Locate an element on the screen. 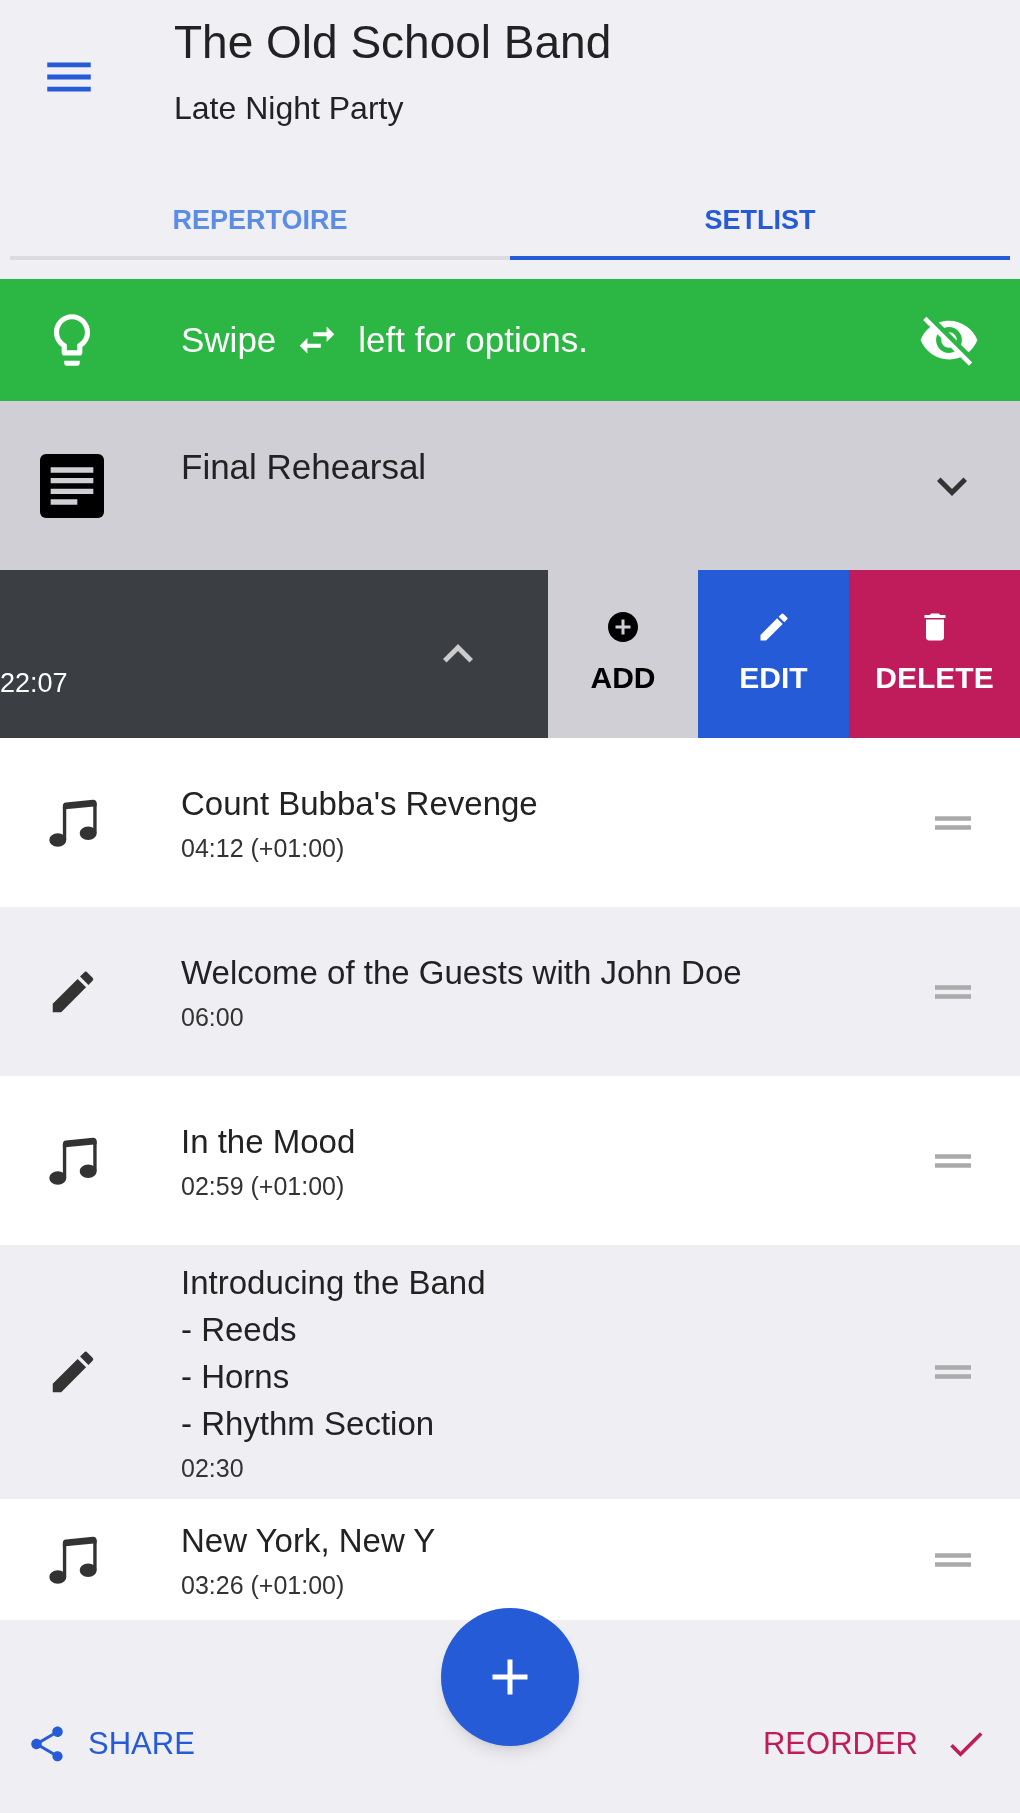  event-subtitle: Late Night Party is located at coordinates (289, 108).